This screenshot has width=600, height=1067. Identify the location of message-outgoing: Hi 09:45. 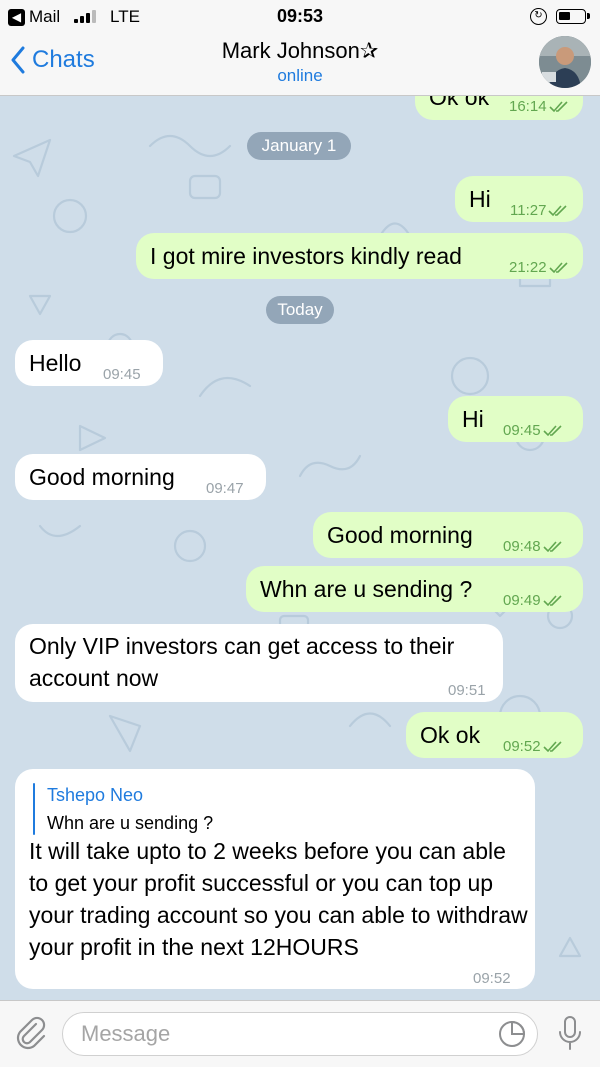
(515, 419).